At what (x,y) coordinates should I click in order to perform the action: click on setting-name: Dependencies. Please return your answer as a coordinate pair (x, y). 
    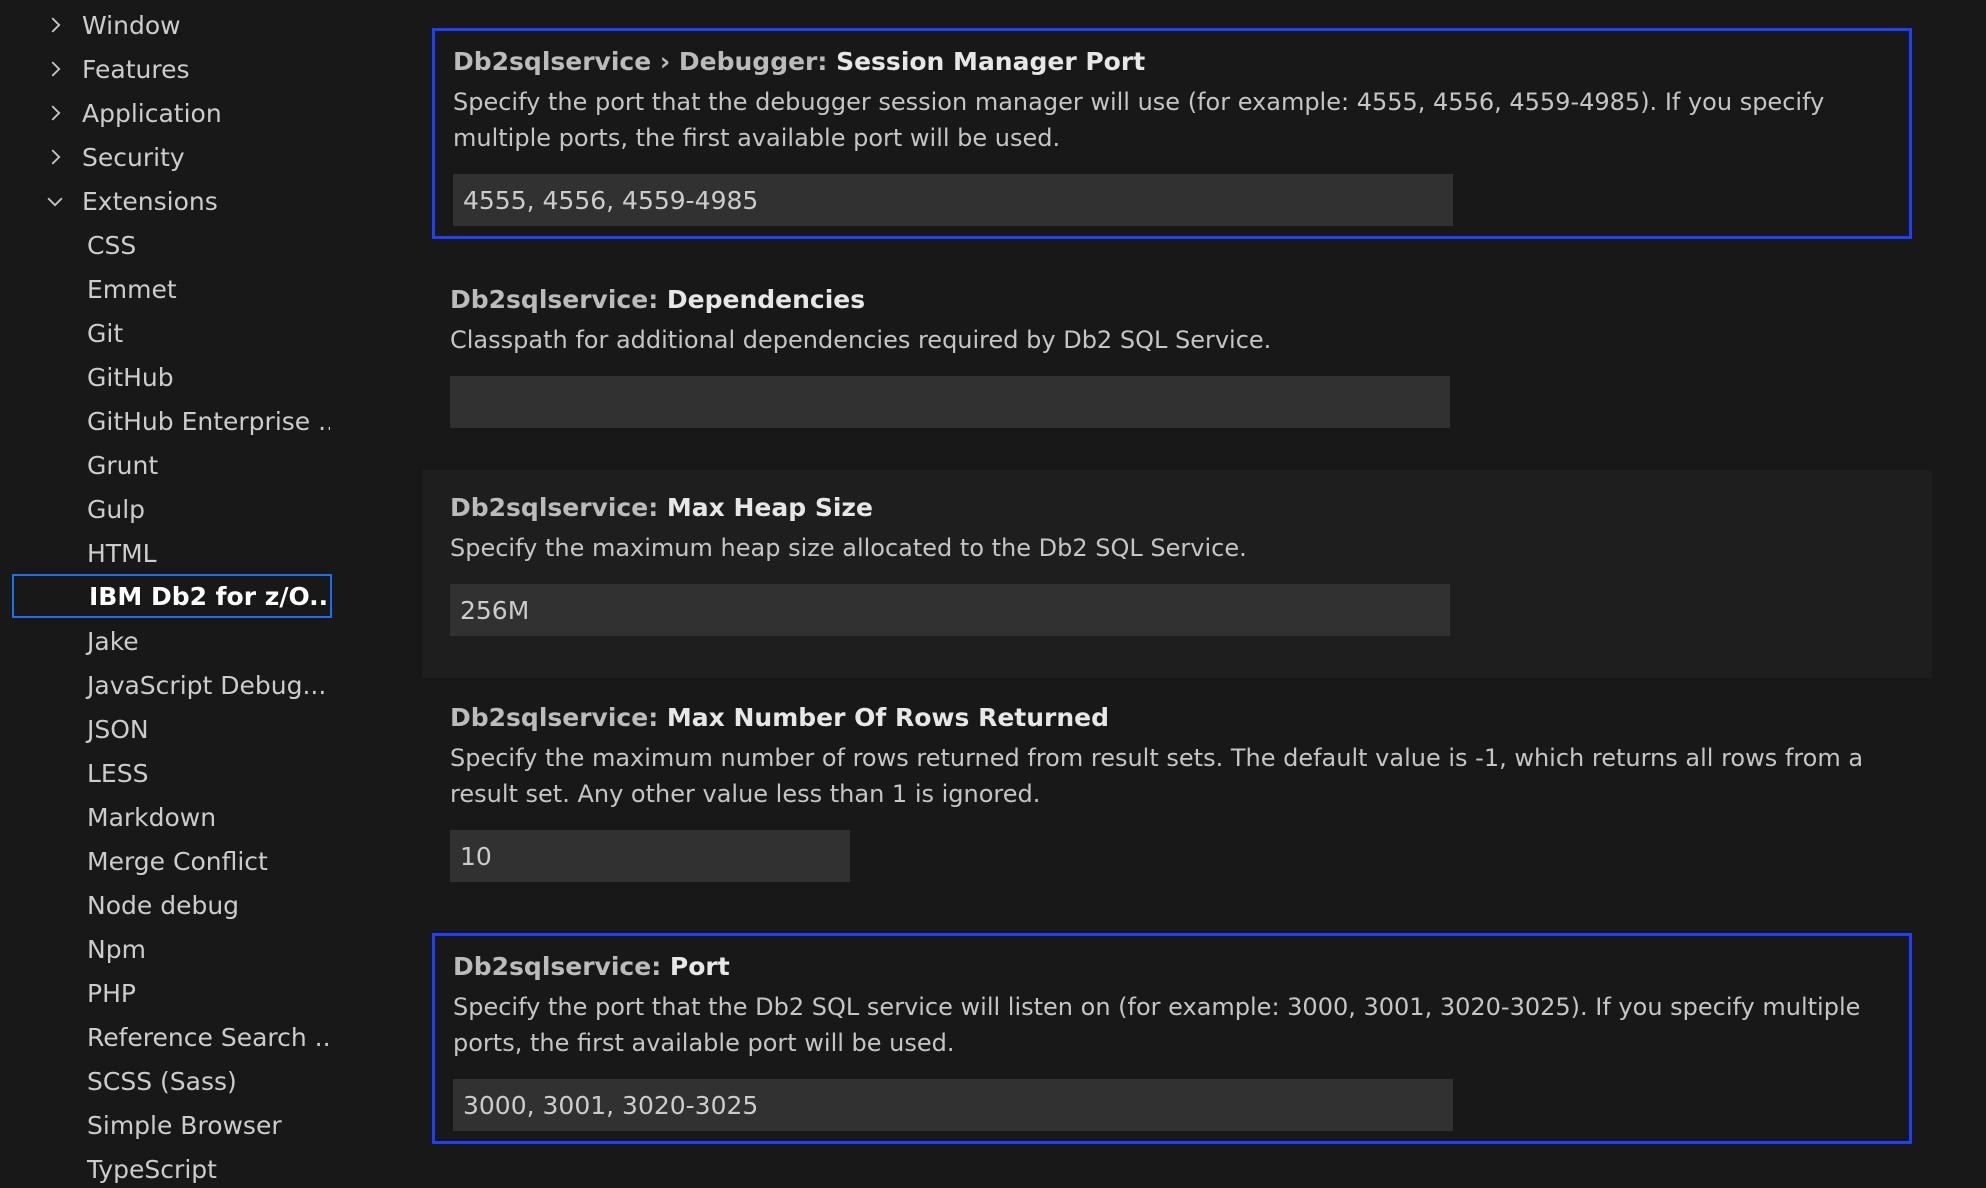
    Looking at the image, I should click on (766, 299).